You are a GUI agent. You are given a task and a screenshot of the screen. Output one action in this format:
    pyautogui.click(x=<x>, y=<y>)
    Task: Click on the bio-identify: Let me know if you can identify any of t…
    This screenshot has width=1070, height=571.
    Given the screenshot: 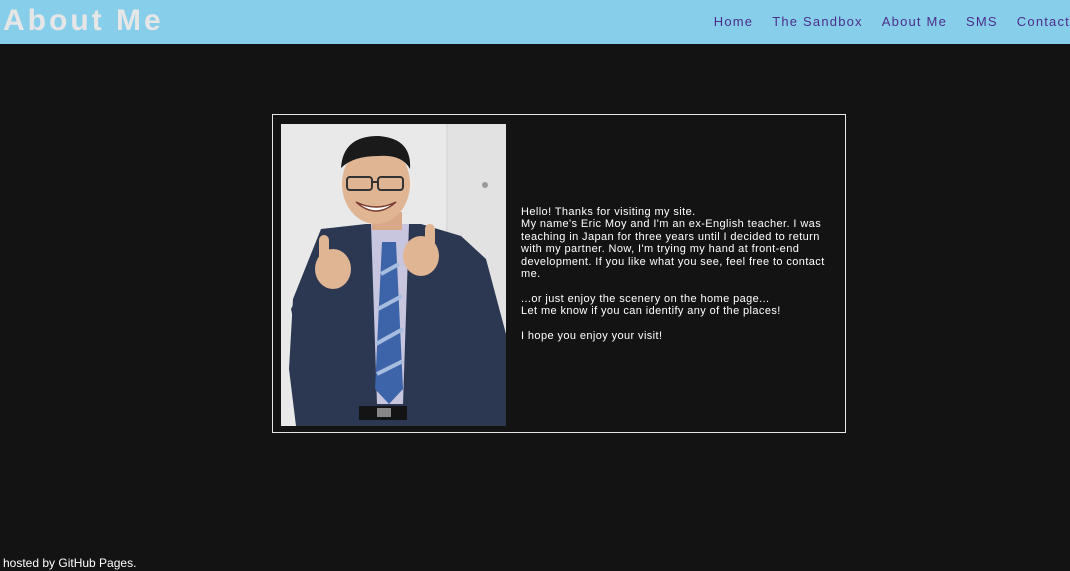 What is the action you would take?
    pyautogui.click(x=651, y=311)
    